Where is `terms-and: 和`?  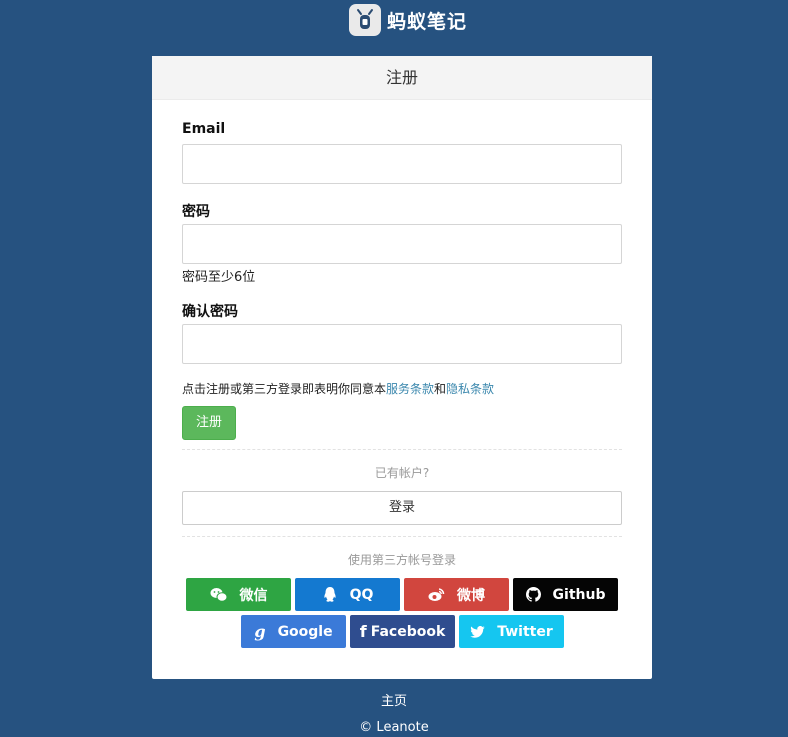
terms-and: 和 is located at coordinates (440, 389).